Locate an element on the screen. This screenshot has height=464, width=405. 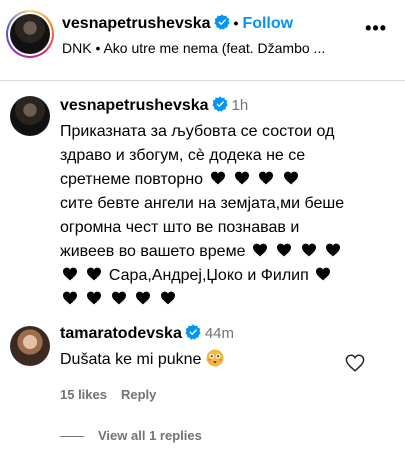
comment-text: Dušata ke mi pukne is located at coordinates (200, 360).